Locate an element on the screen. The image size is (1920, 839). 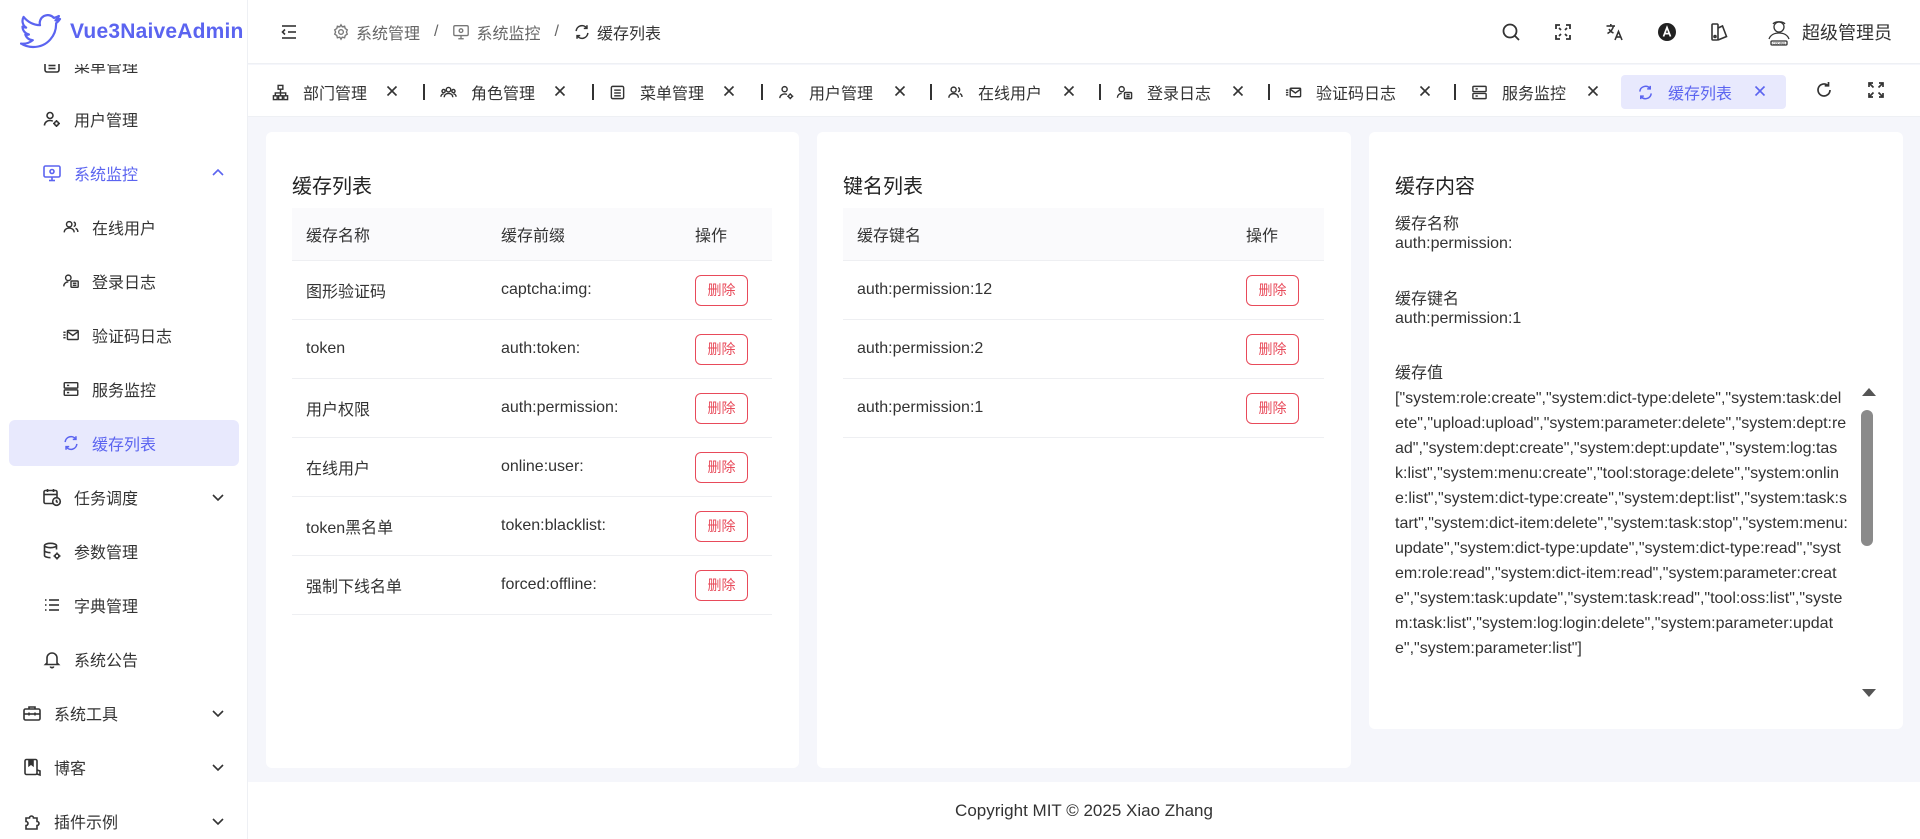
breadcrumb-label: 系统监控 is located at coordinates (508, 34).